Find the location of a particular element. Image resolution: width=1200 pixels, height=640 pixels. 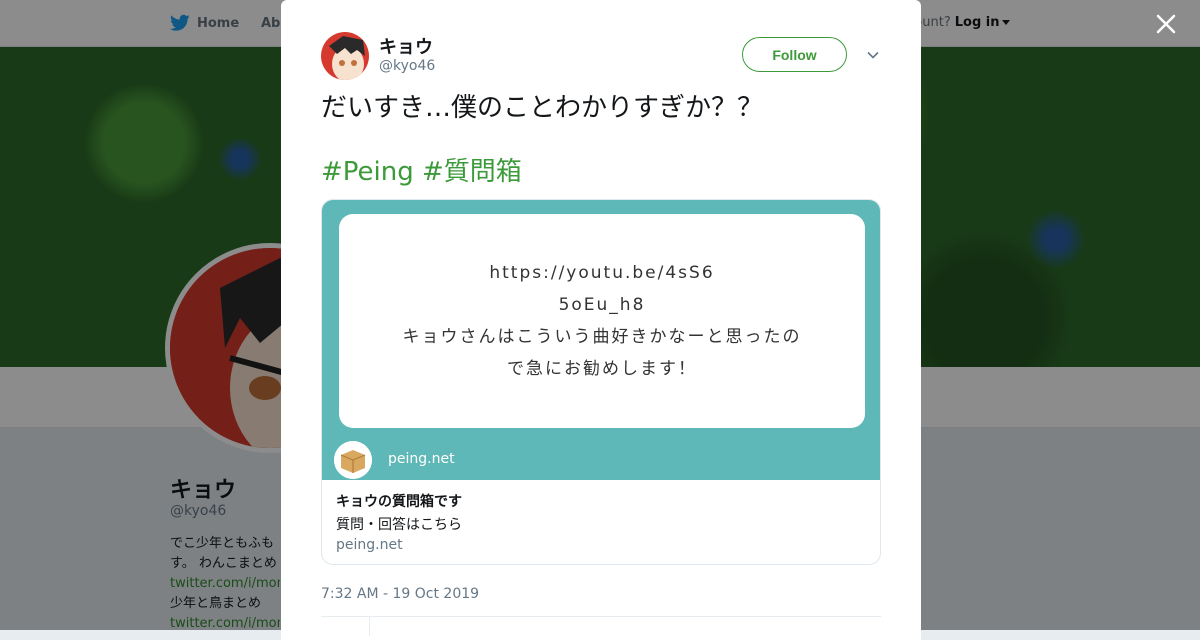

card-image-text-line: 5oEu_h8 is located at coordinates (602, 305).